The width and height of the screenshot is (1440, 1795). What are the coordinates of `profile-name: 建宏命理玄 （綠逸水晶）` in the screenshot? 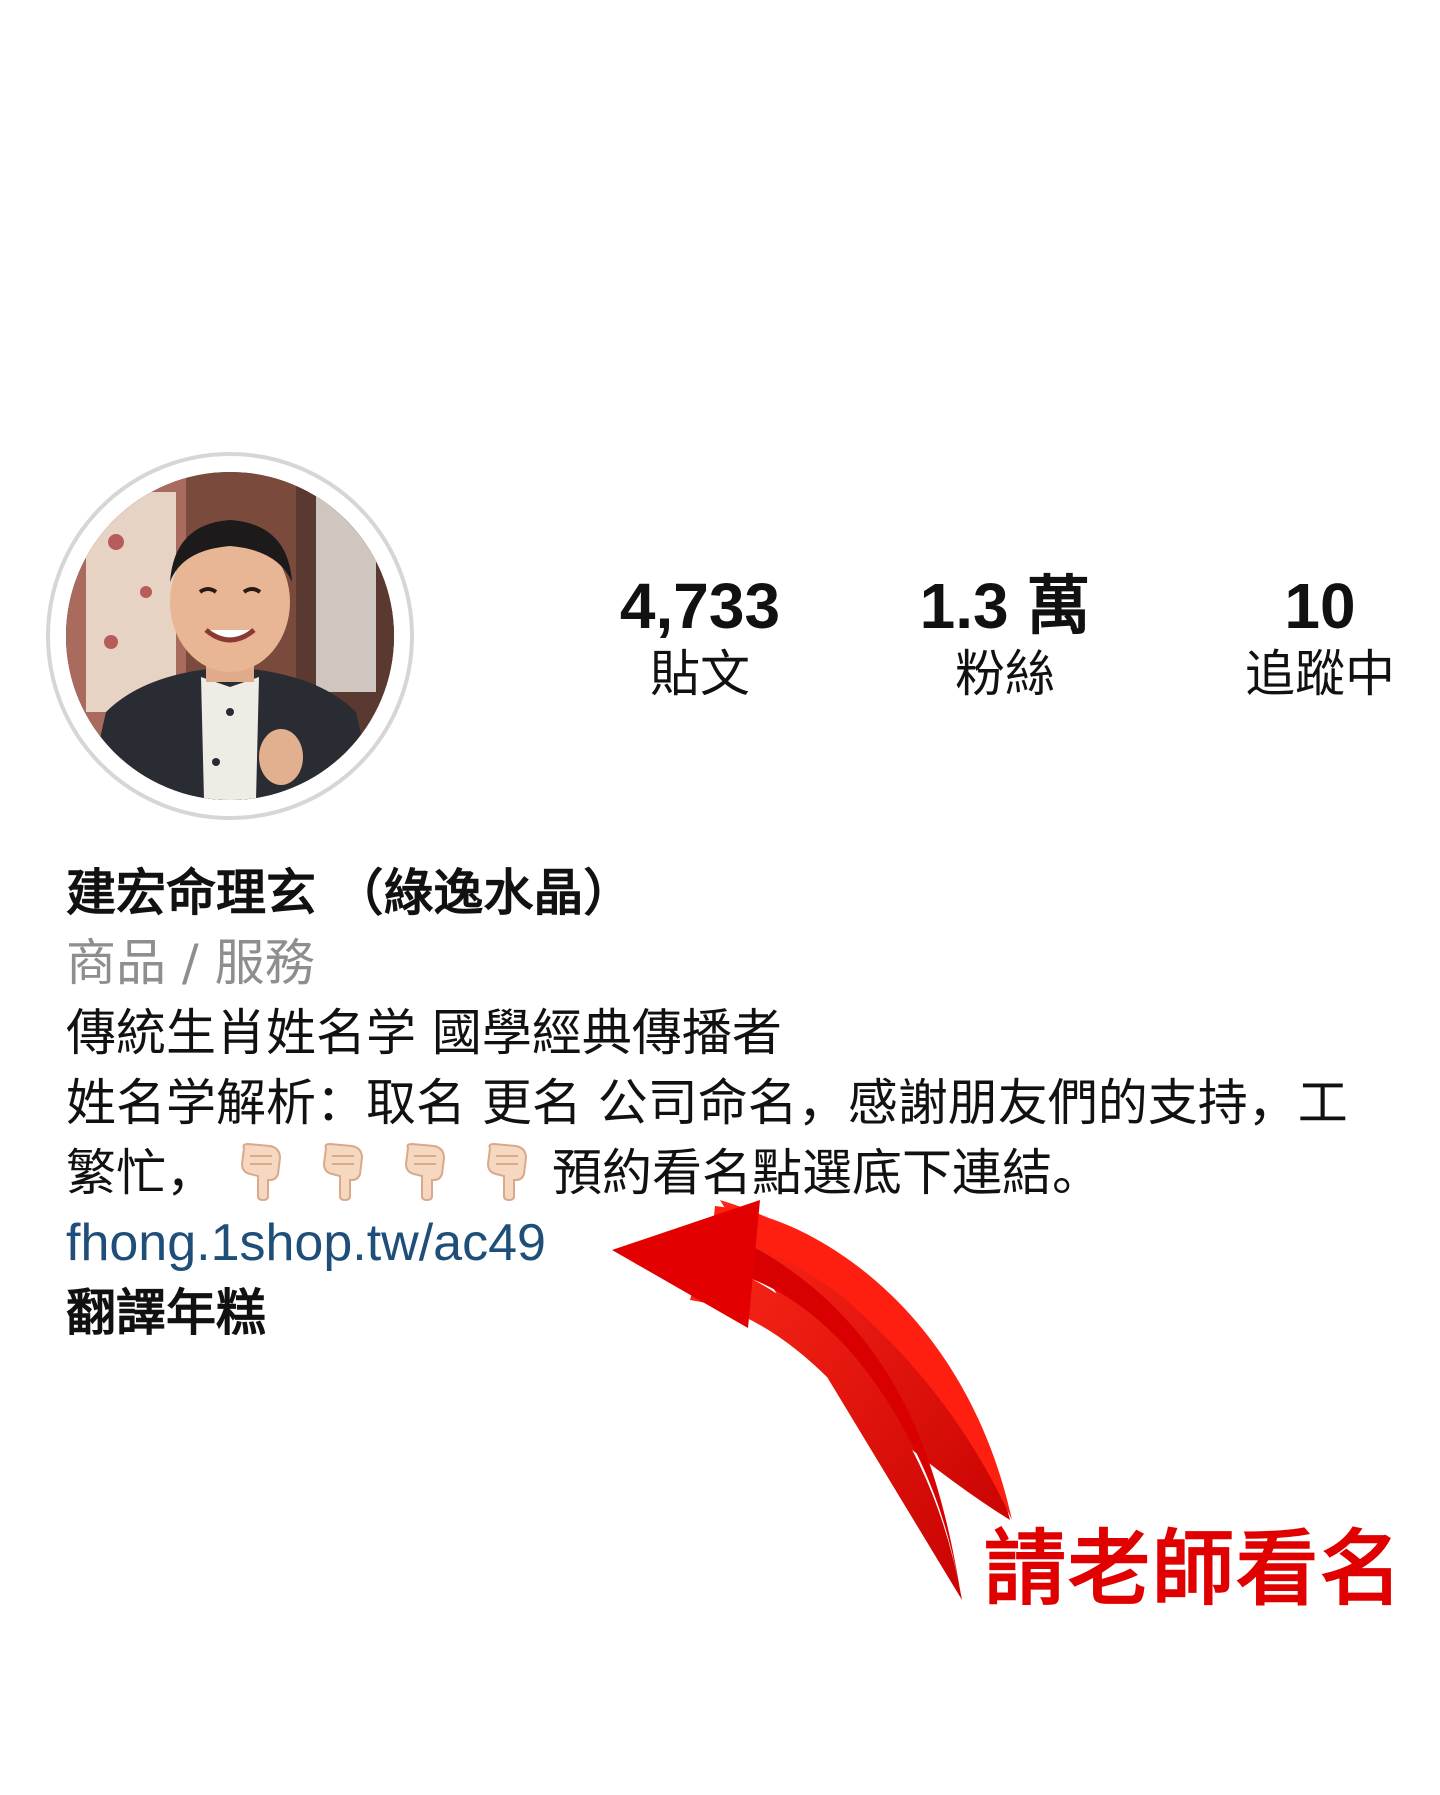 It's located at (350, 893).